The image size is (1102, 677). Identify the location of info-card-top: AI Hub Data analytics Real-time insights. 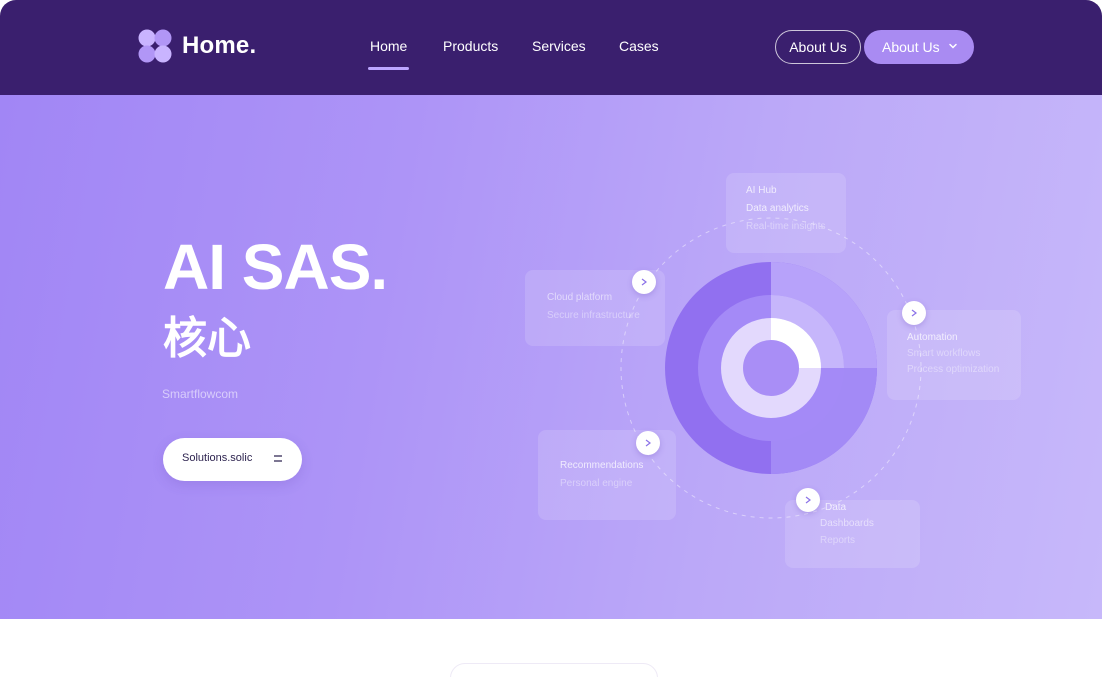
(786, 213).